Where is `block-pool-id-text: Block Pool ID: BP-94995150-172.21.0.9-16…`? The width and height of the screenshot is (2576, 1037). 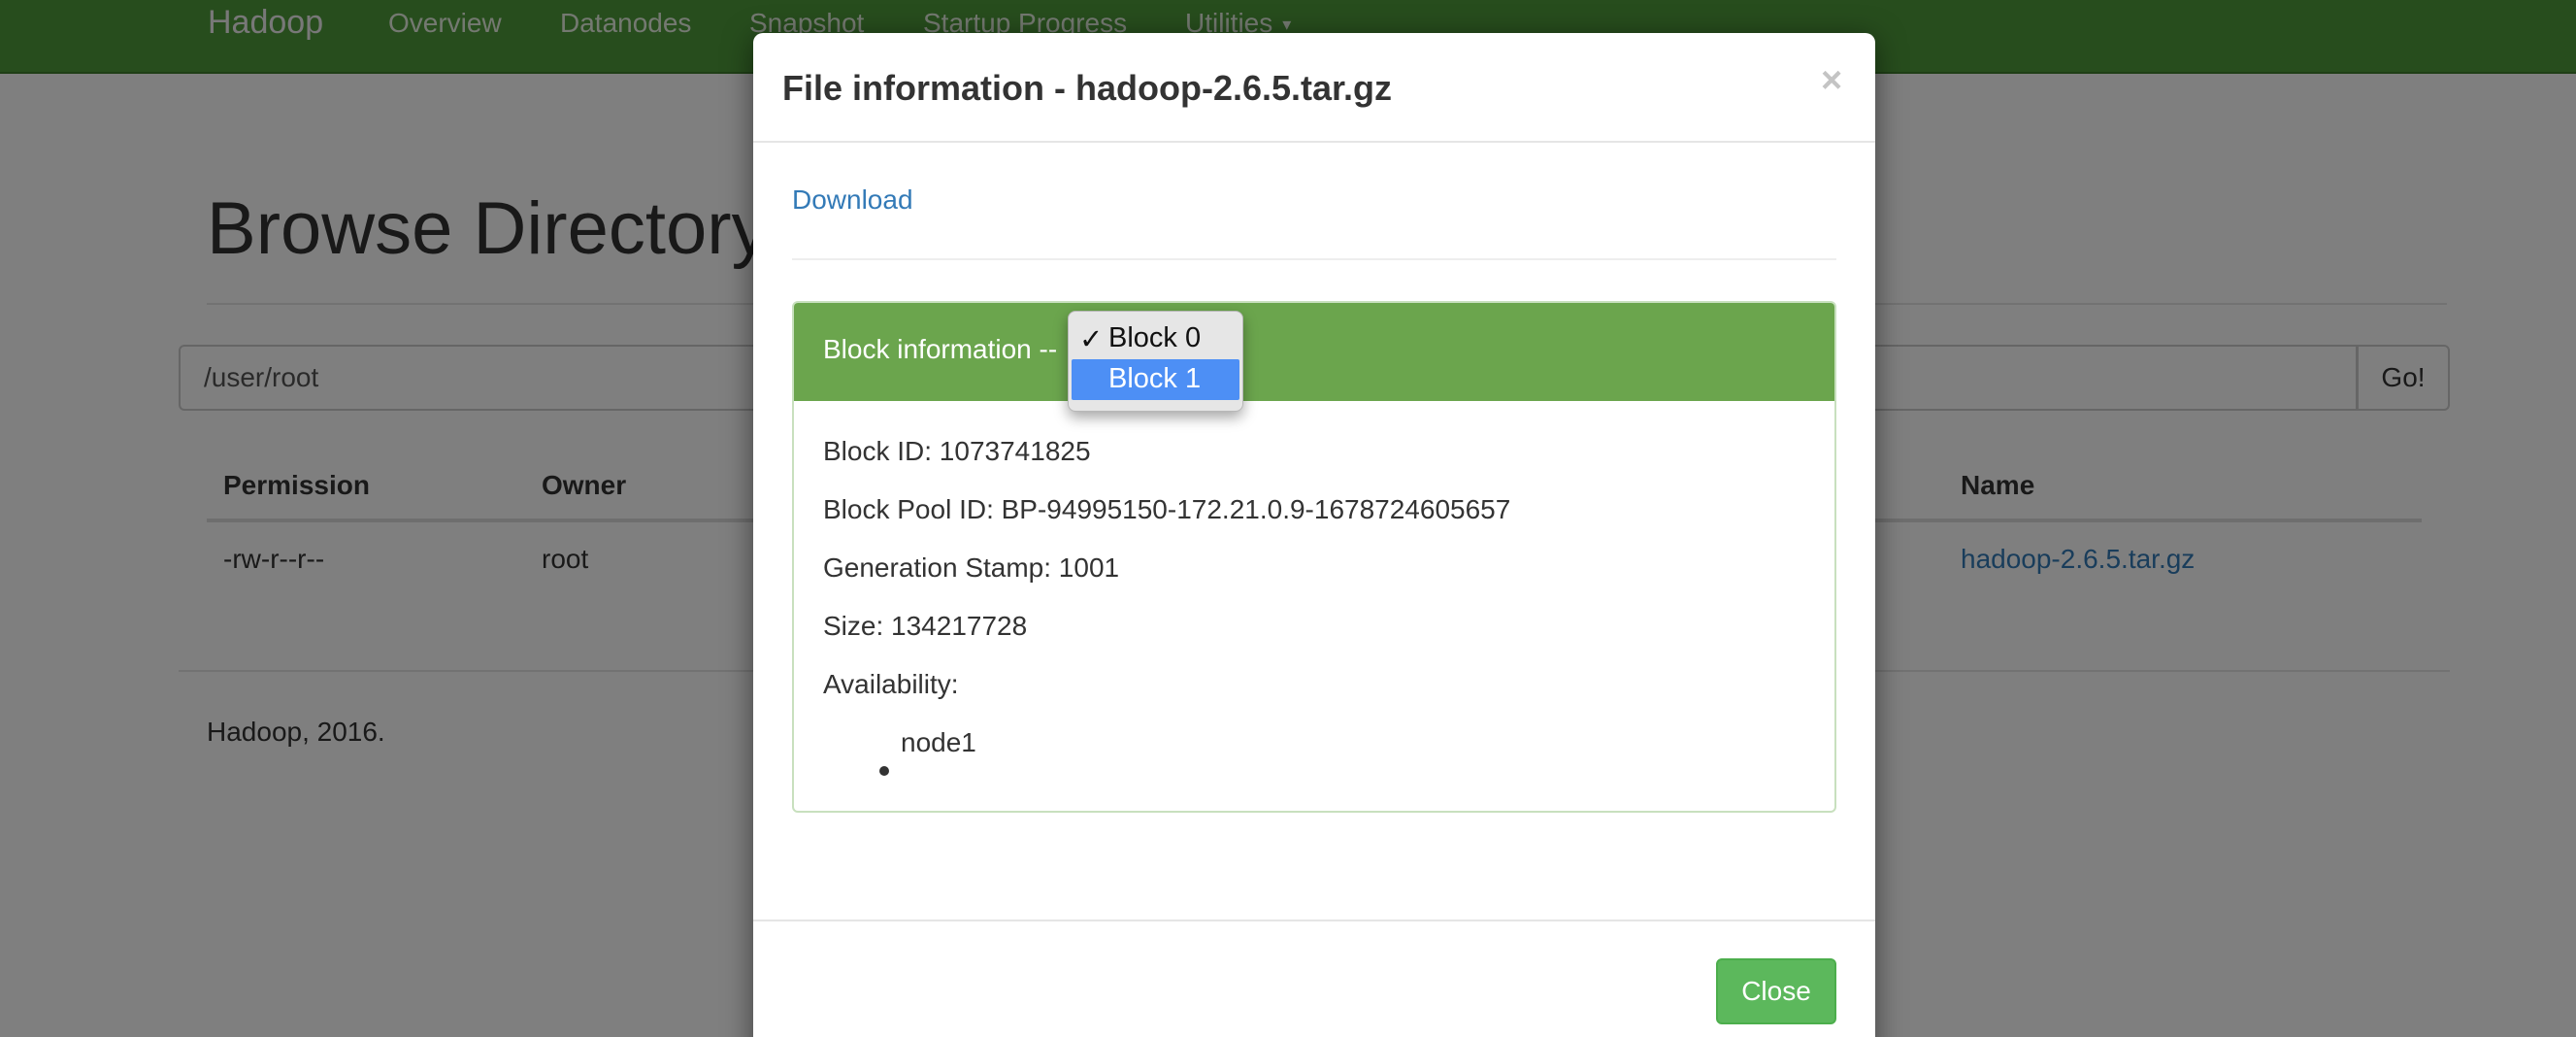 block-pool-id-text: Block Pool ID: BP-94995150-172.21.0.9-16… is located at coordinates (1167, 509).